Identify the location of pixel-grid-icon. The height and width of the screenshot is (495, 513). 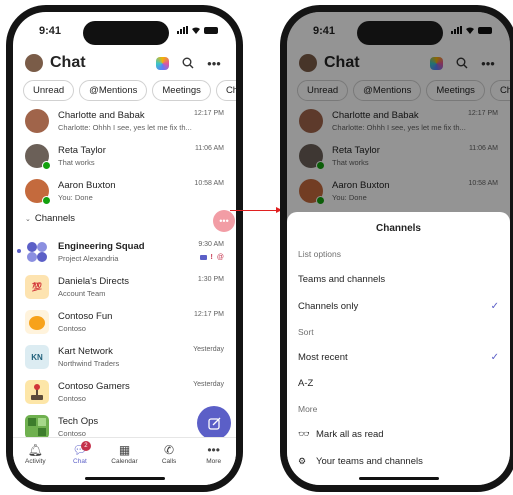
(37, 427).